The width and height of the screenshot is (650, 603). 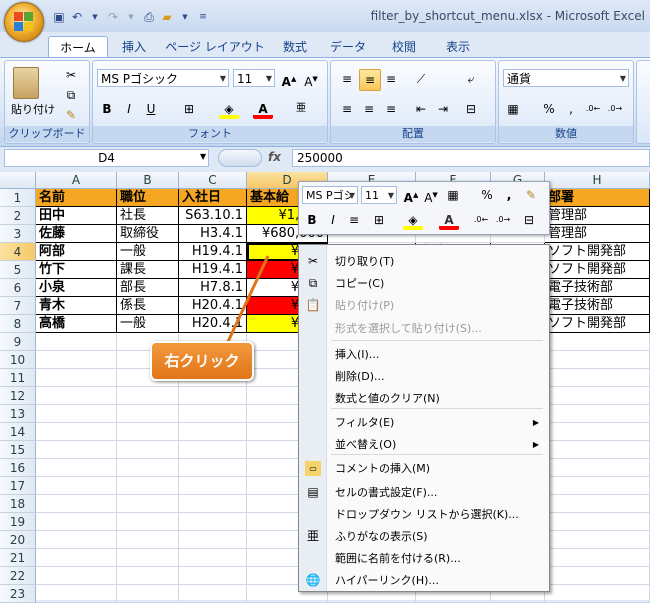 What do you see at coordinates (18, 522) in the screenshot?
I see `row-header-19: 19` at bounding box center [18, 522].